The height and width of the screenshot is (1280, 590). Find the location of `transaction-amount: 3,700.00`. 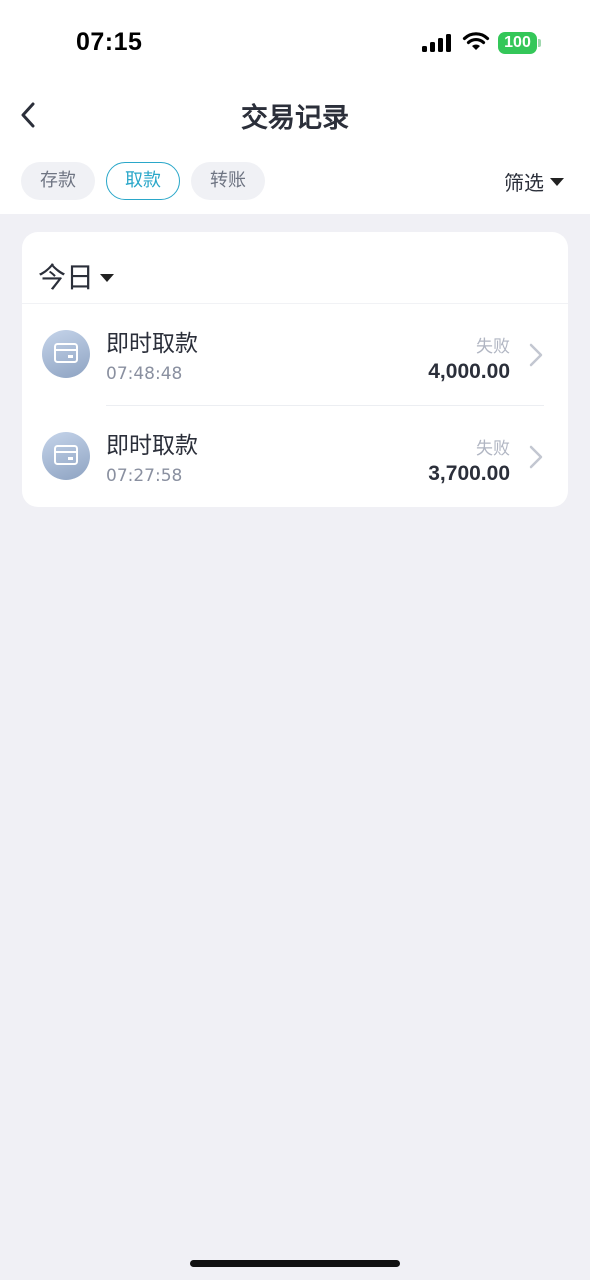

transaction-amount: 3,700.00 is located at coordinates (469, 473).